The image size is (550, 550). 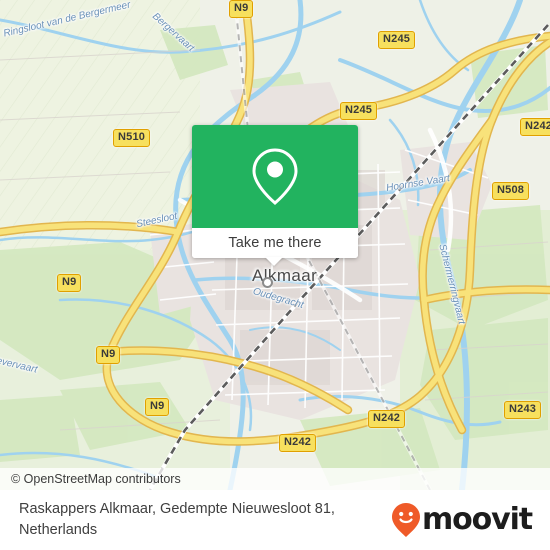 I want to click on road-shield: N243, so click(x=523, y=410).